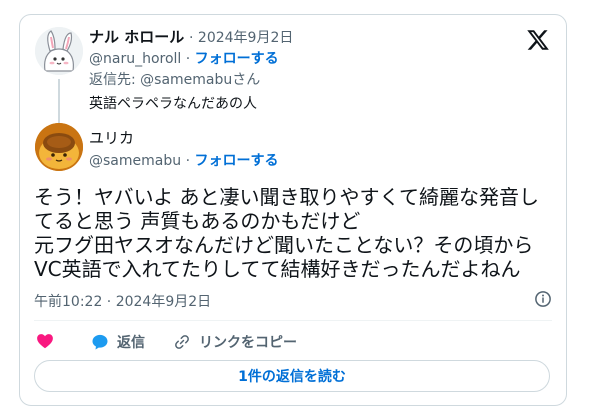  I want to click on heart-icon, so click(45, 341).